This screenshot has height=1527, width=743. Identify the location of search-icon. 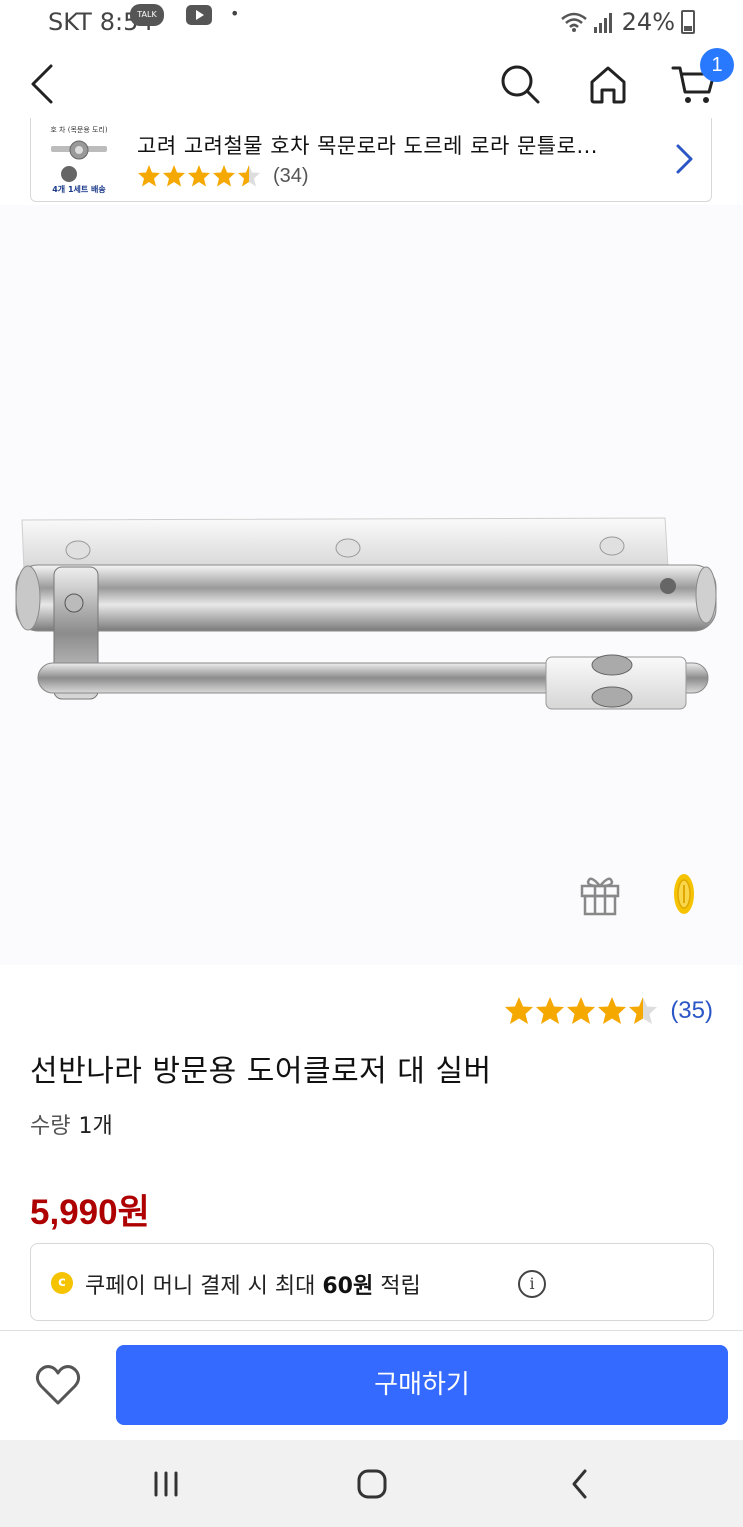
(520, 84).